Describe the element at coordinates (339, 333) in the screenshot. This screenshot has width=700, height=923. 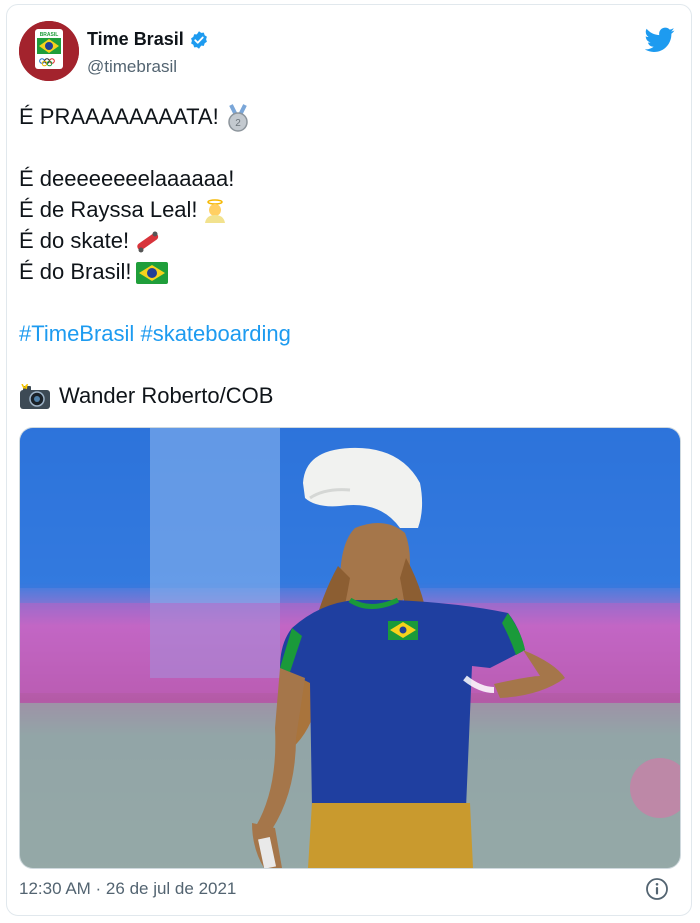
I see `hashtags-line: #TimeBrasil #skateboarding` at that location.